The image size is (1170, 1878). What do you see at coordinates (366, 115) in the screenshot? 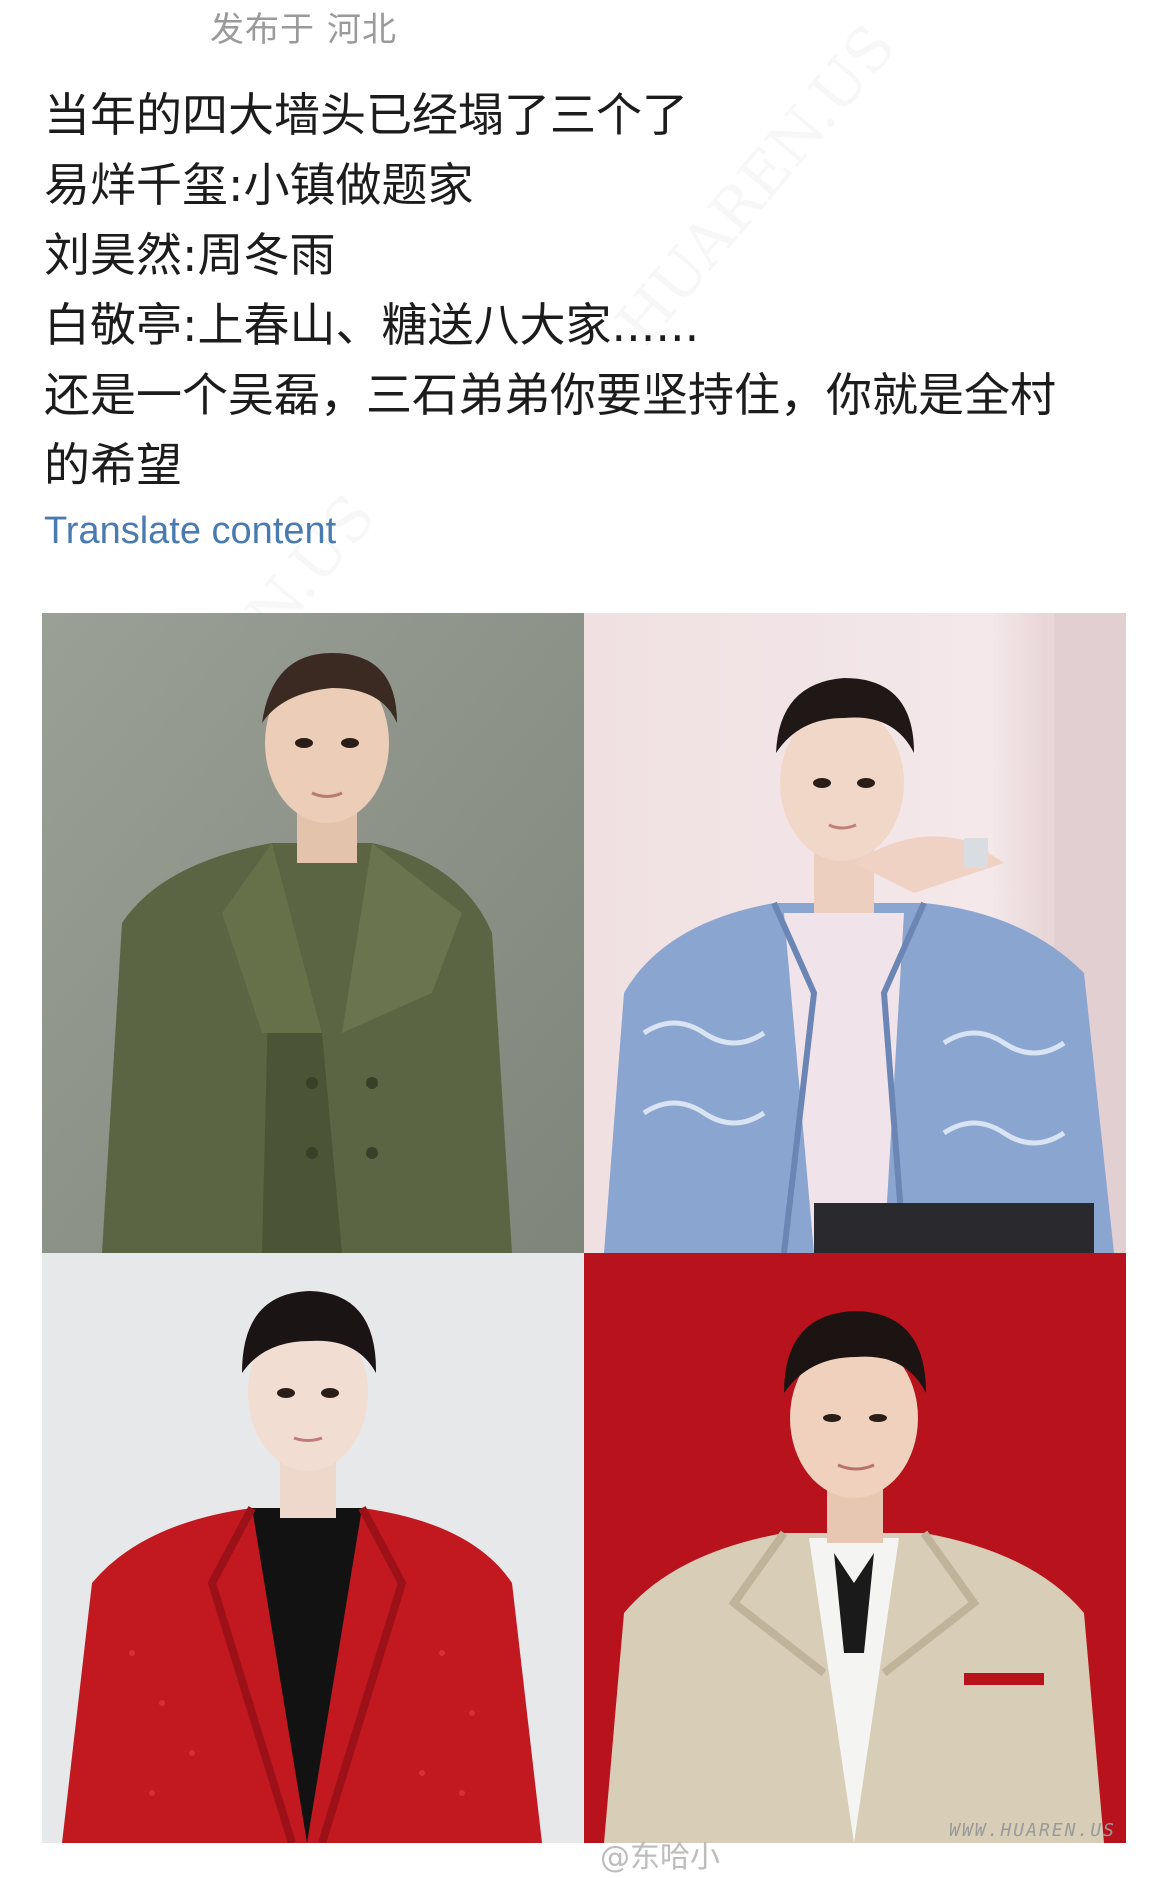
I see `post-line: 当年的四大墙头已经塌了三个了` at bounding box center [366, 115].